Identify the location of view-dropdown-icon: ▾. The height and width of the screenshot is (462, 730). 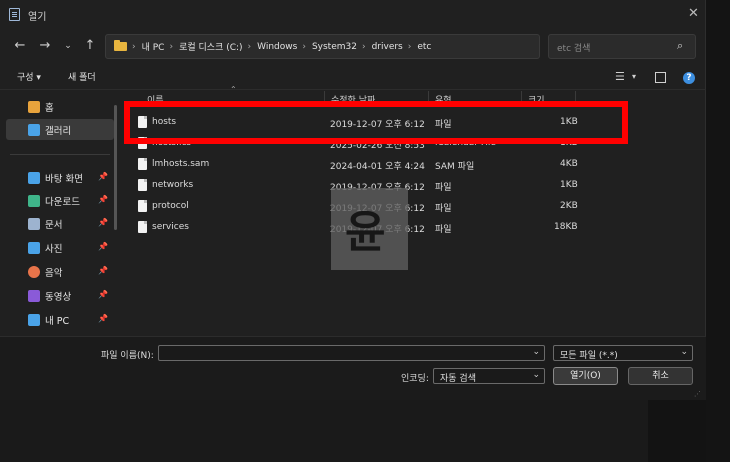
(634, 76).